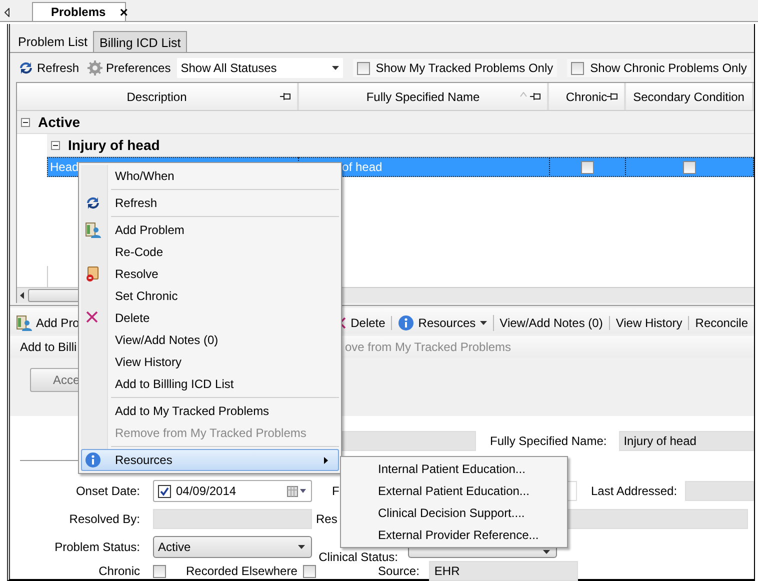 This screenshot has width=758, height=581. What do you see at coordinates (108, 491) in the screenshot?
I see `field-label: Onset Date:` at bounding box center [108, 491].